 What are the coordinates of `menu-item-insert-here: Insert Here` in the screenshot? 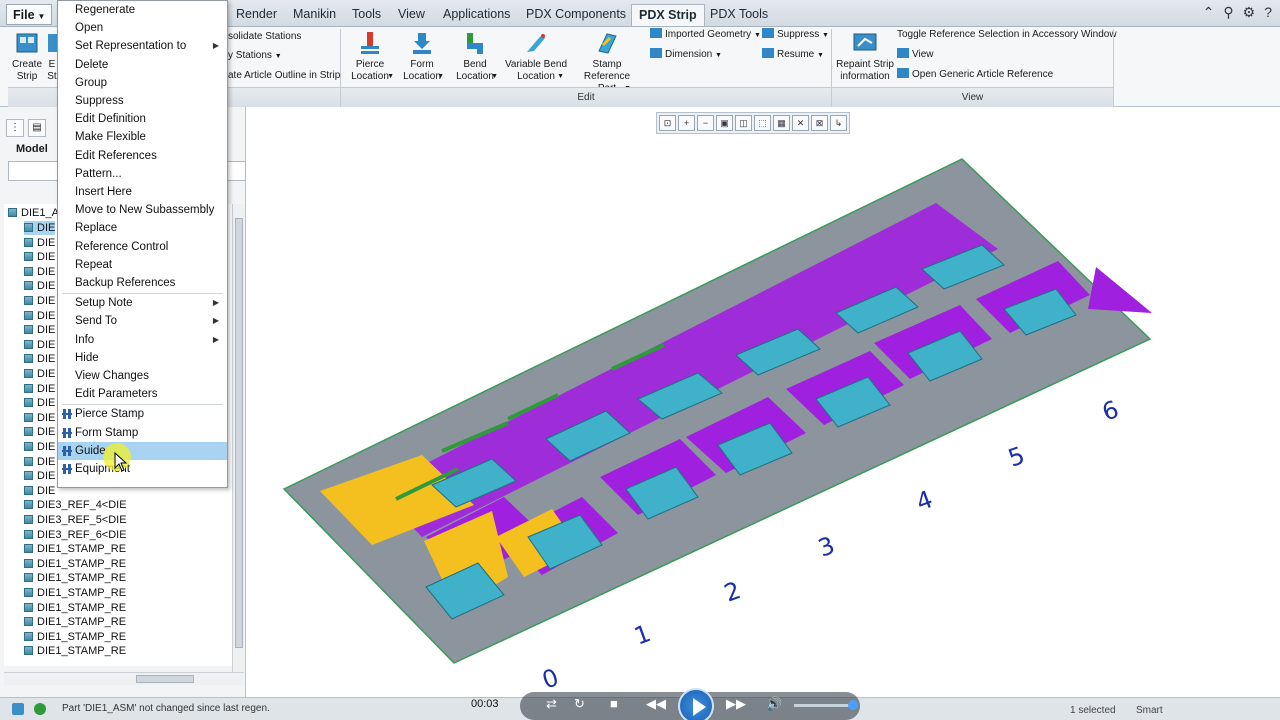 It's located at (142, 192).